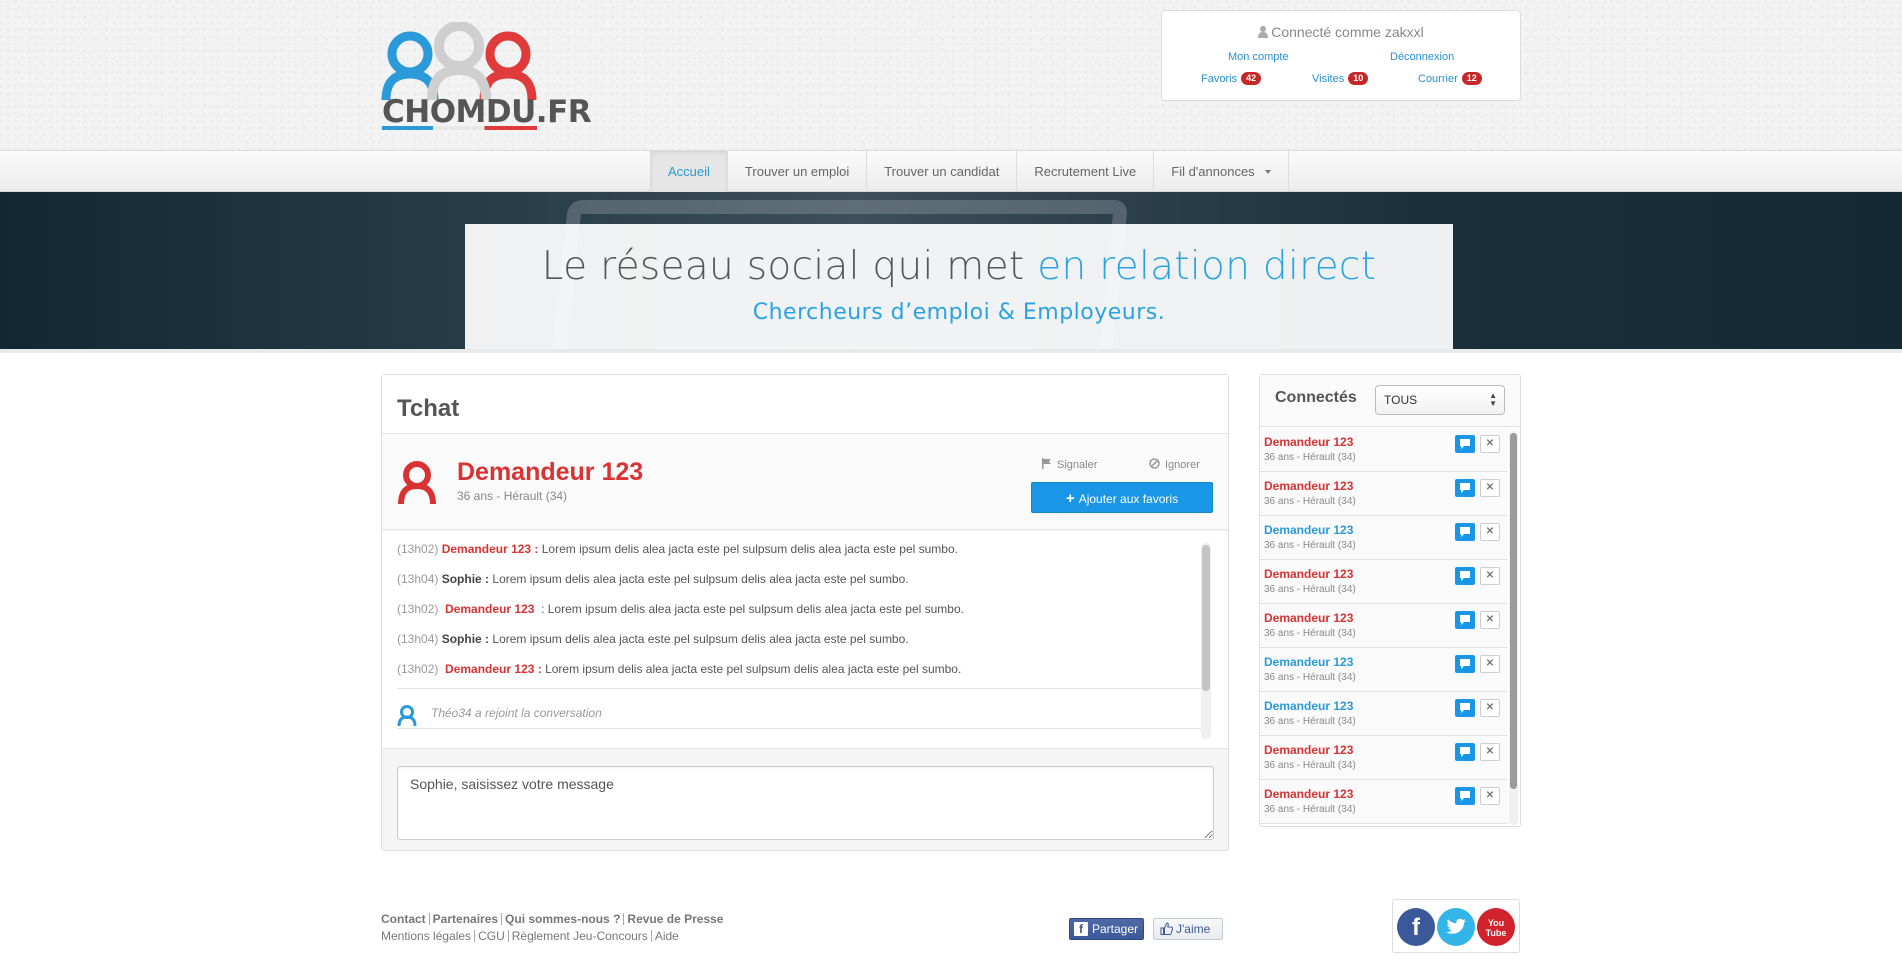 The width and height of the screenshot is (1902, 970). I want to click on connected-user-details: 36 ans - Hérault (34), so click(1310, 501).